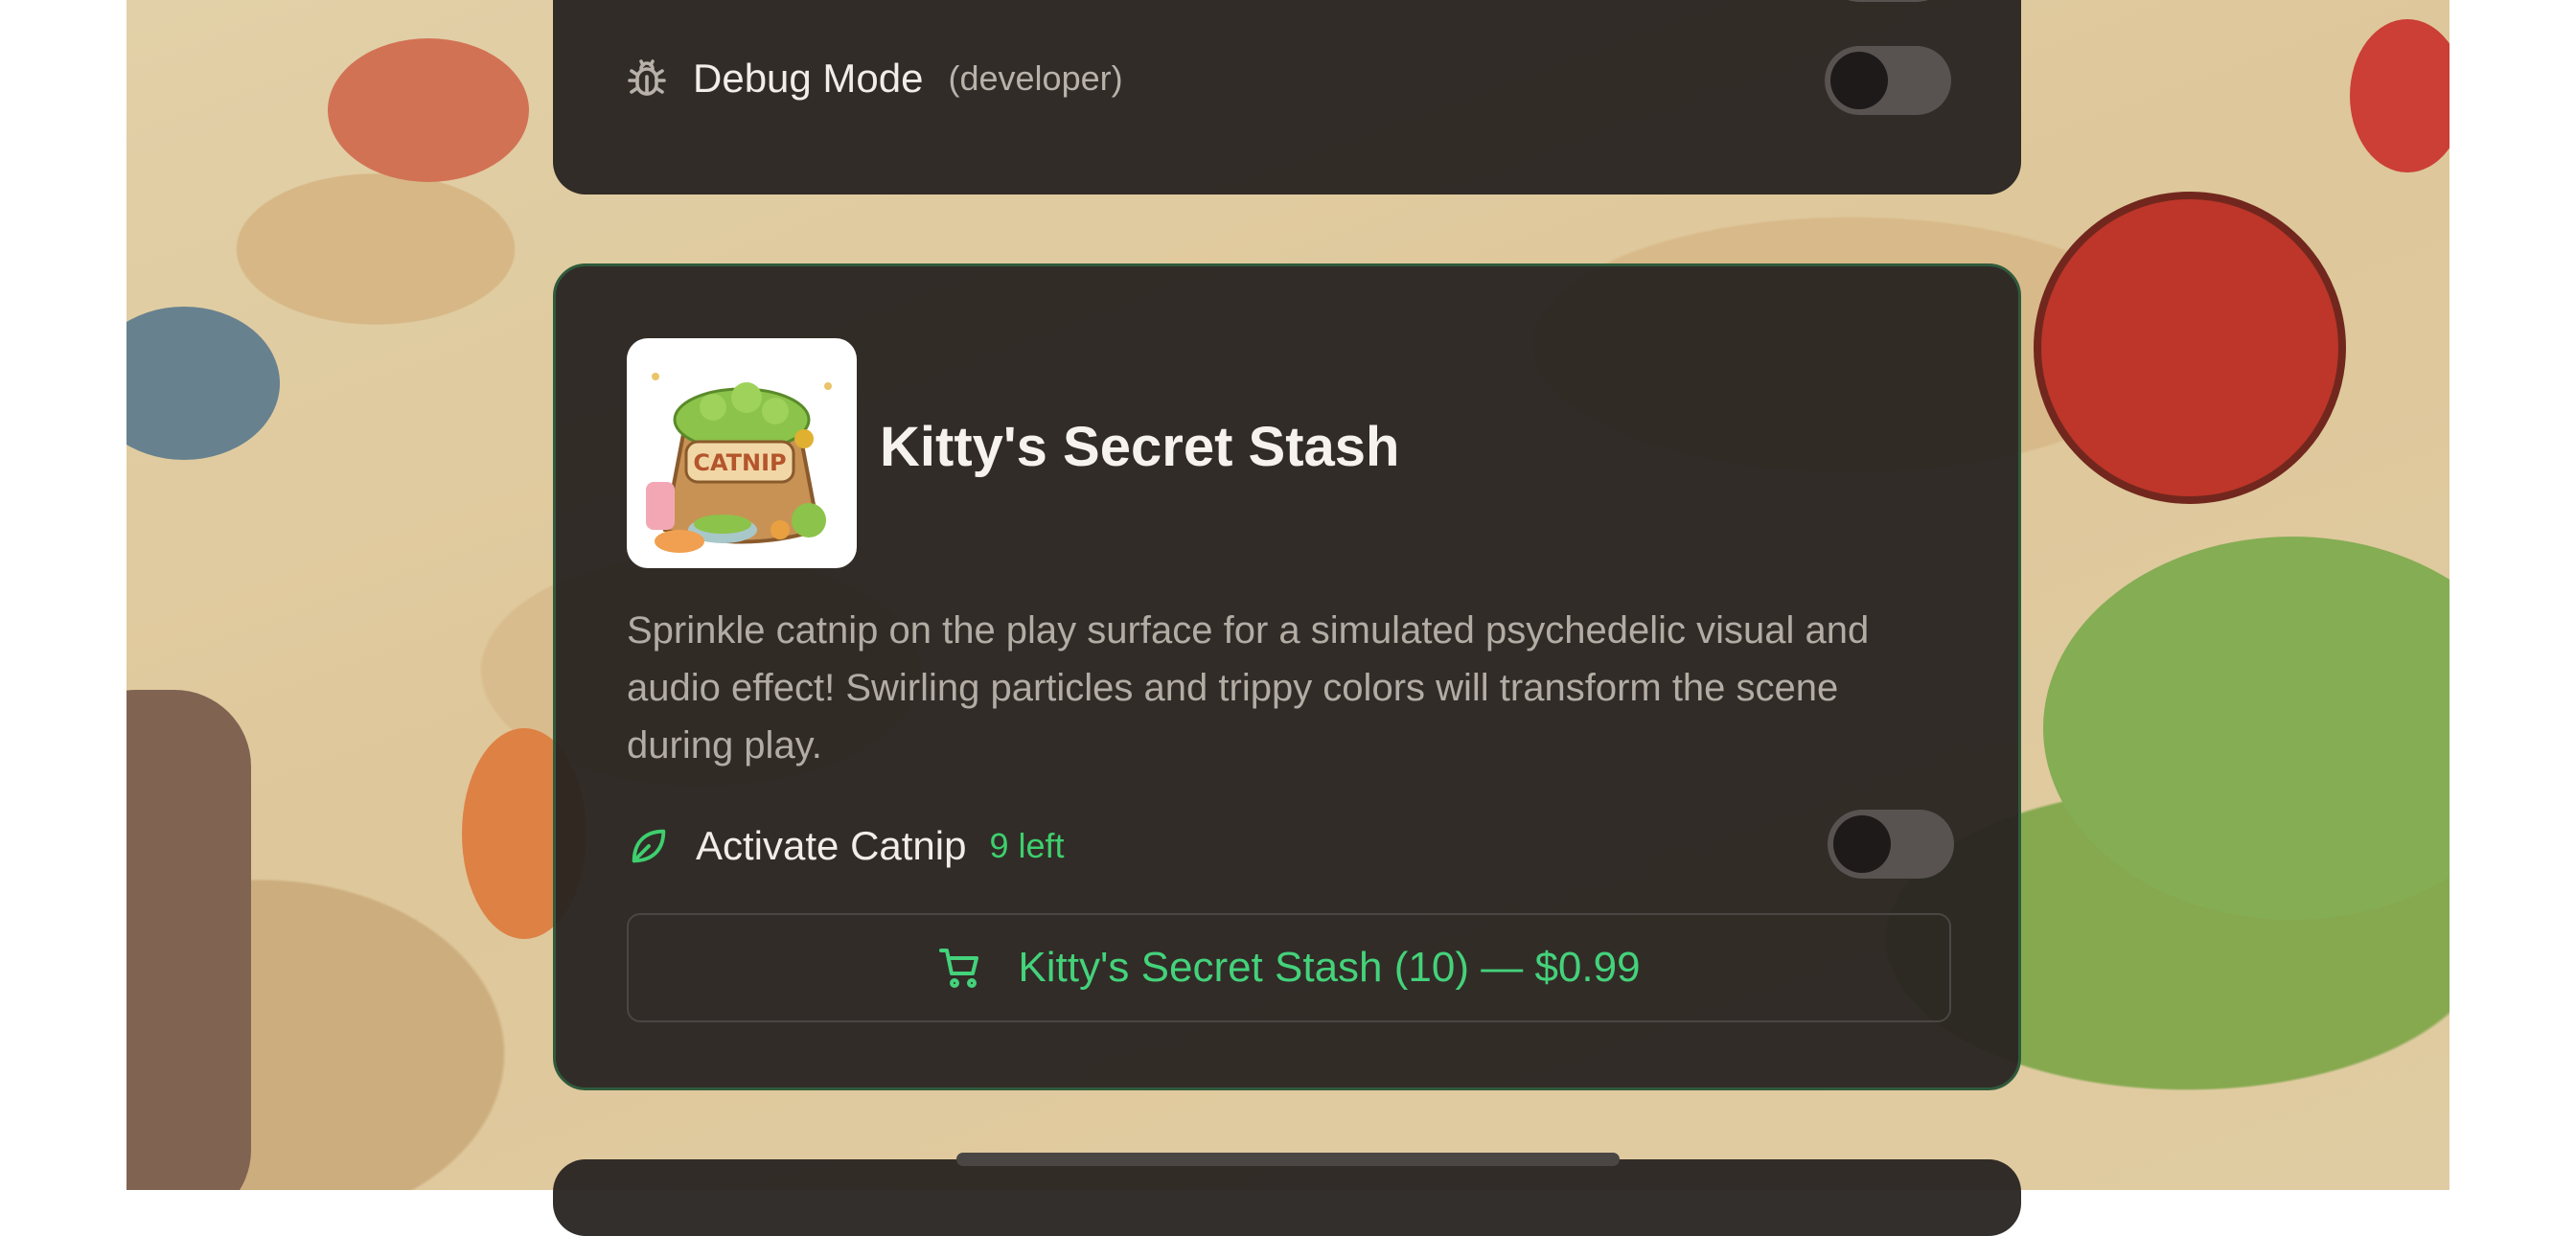 The height and width of the screenshot is (1236, 2576). I want to click on debug-mode-row: Debug Mode (developer), so click(874, 78).